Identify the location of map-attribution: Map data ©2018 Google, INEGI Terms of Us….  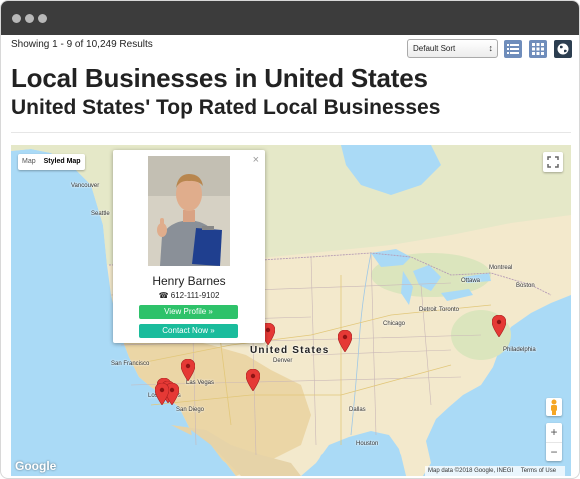
(495, 471).